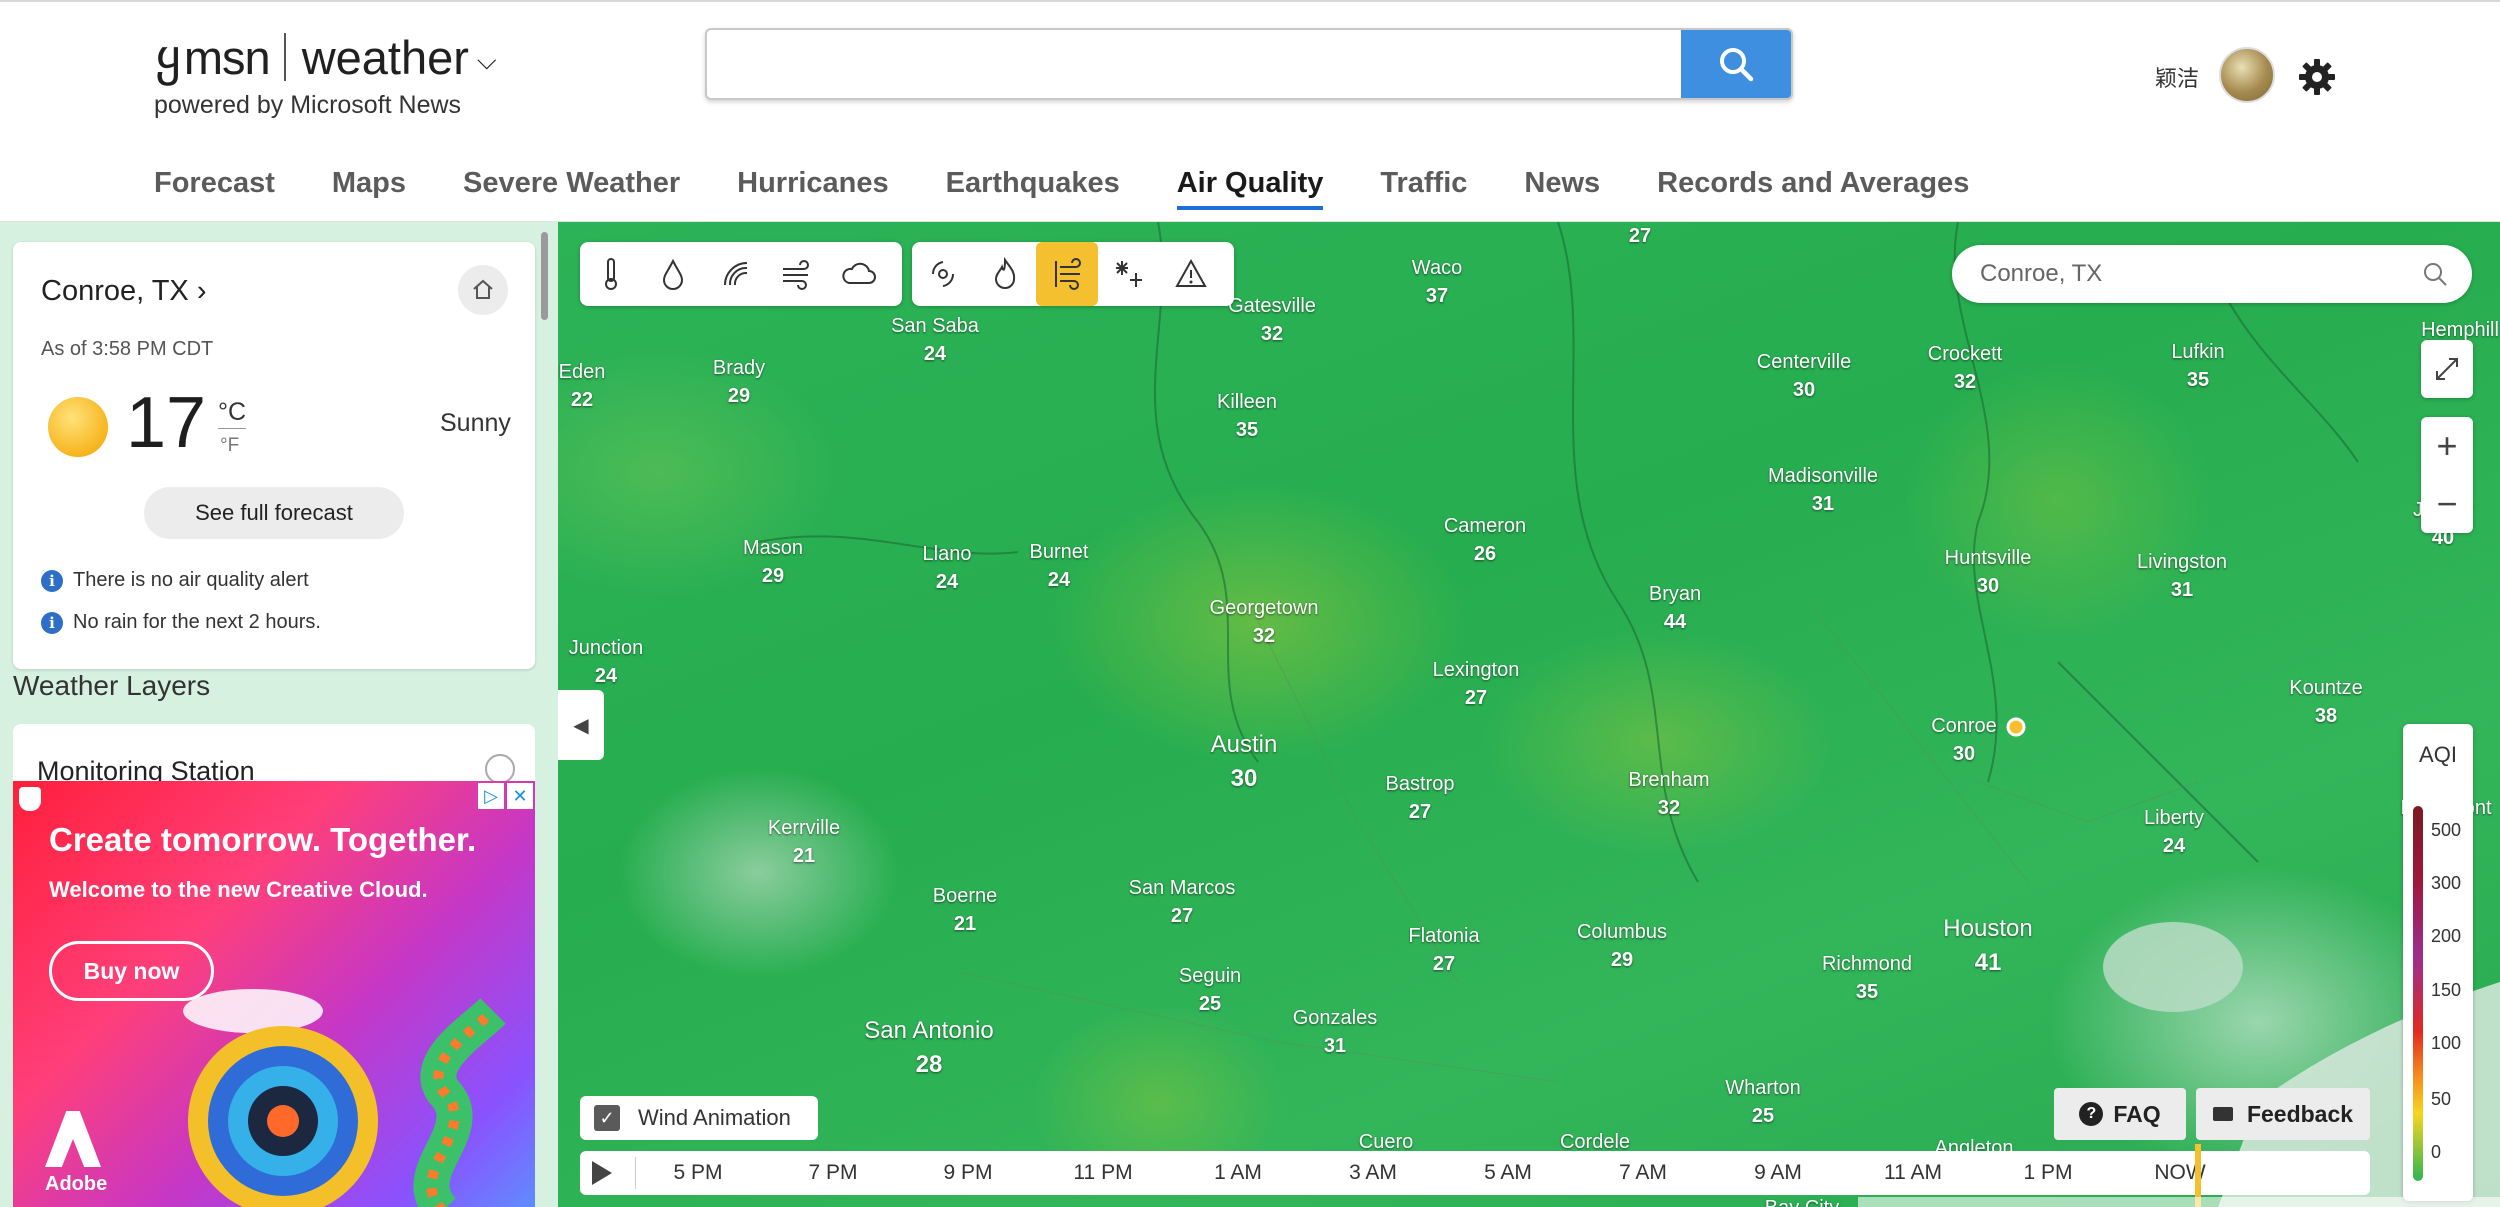  Describe the element at coordinates (1102, 1173) in the screenshot. I see `timeline-tick: 11 PM` at that location.